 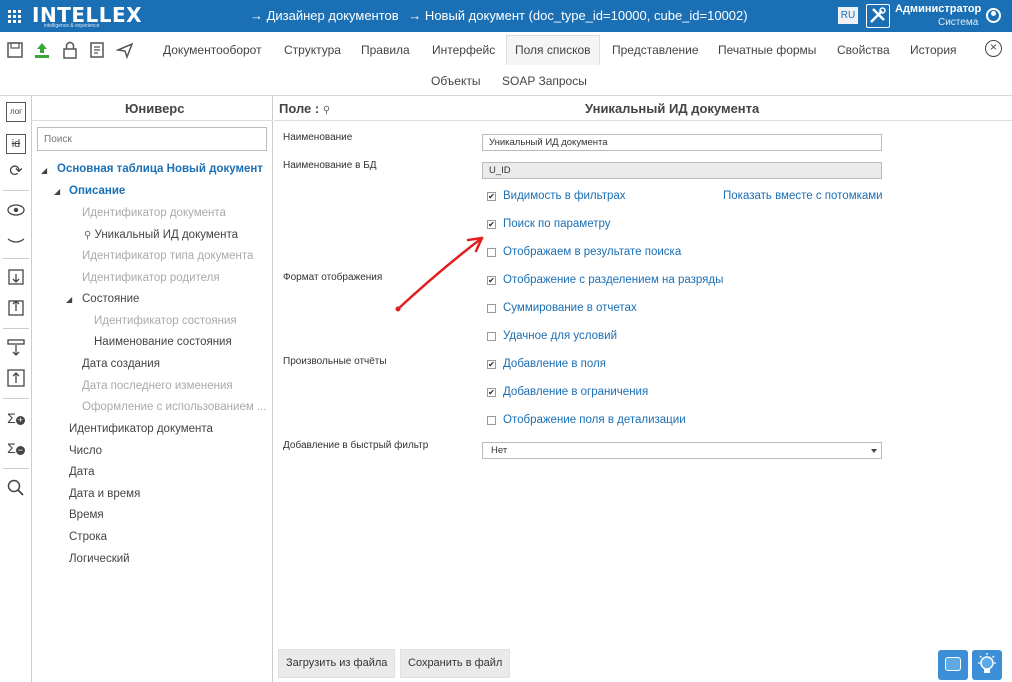 What do you see at coordinates (337, 663) in the screenshot?
I see `load-from-file-button: Загрузить из файла` at bounding box center [337, 663].